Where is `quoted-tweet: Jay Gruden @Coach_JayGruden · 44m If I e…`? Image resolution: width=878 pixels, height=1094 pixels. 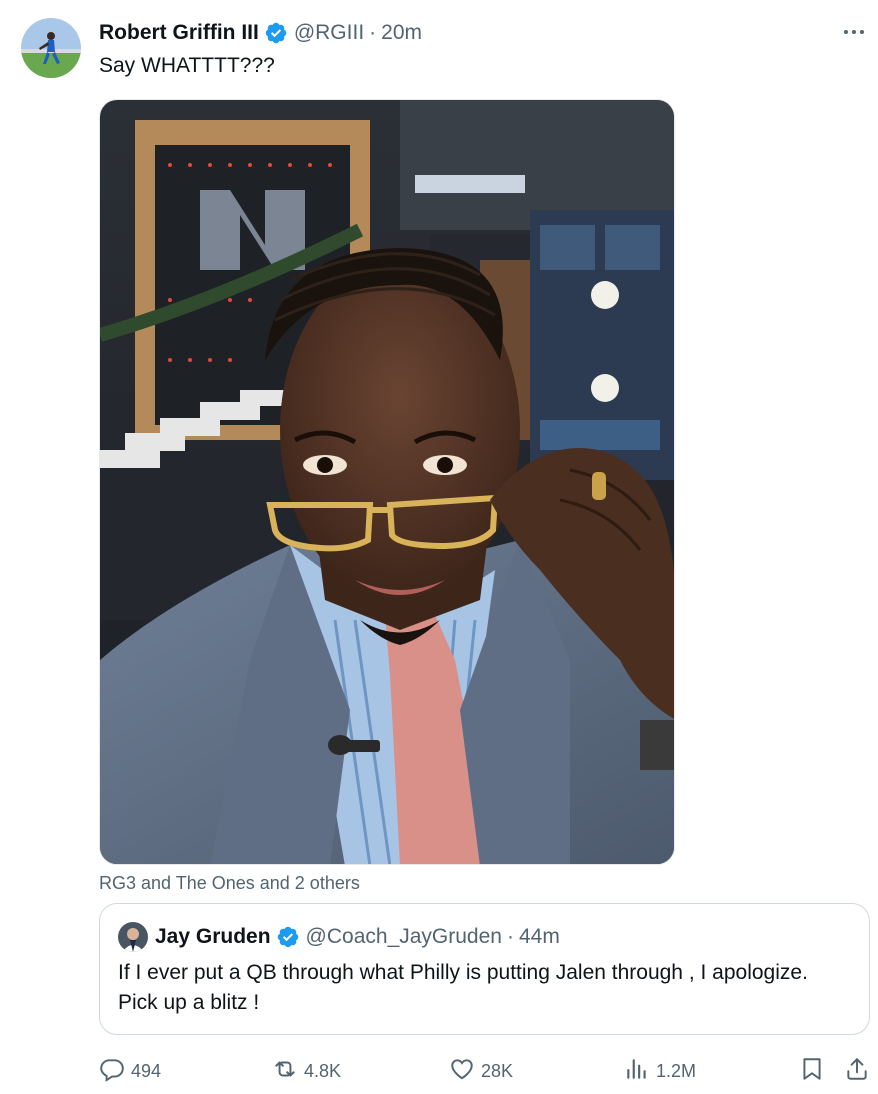 quoted-tweet: Jay Gruden @Coach_JayGruden · 44m If I e… is located at coordinates (484, 969).